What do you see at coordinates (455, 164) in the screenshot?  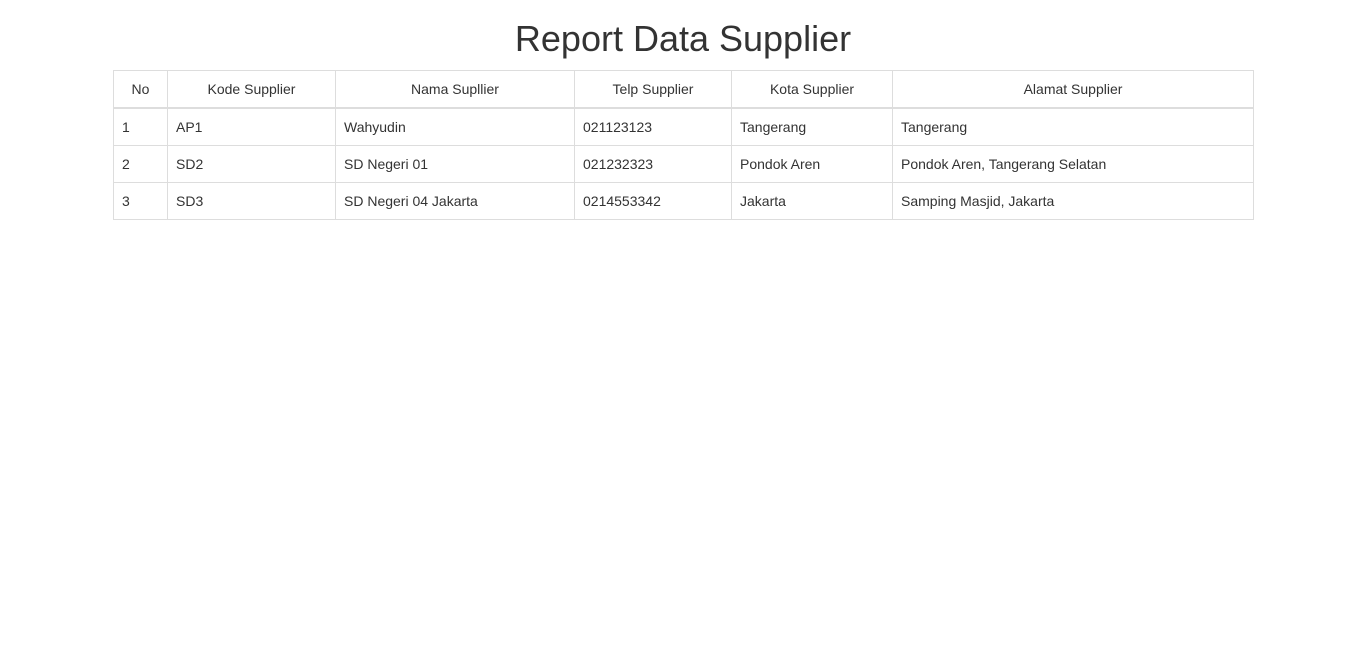 I see `cell-nama-supplier: SD Negeri 01` at bounding box center [455, 164].